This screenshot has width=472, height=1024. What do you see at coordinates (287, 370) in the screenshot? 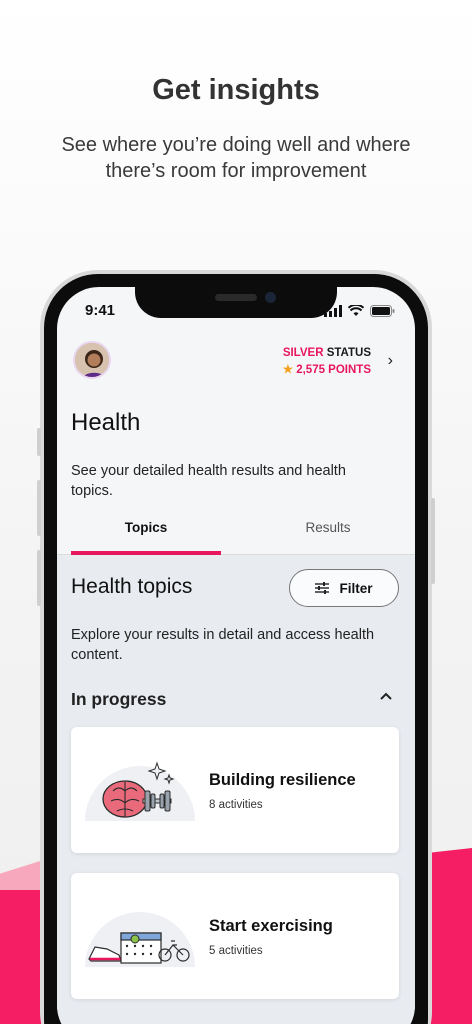
I see `star-icon: ★` at bounding box center [287, 370].